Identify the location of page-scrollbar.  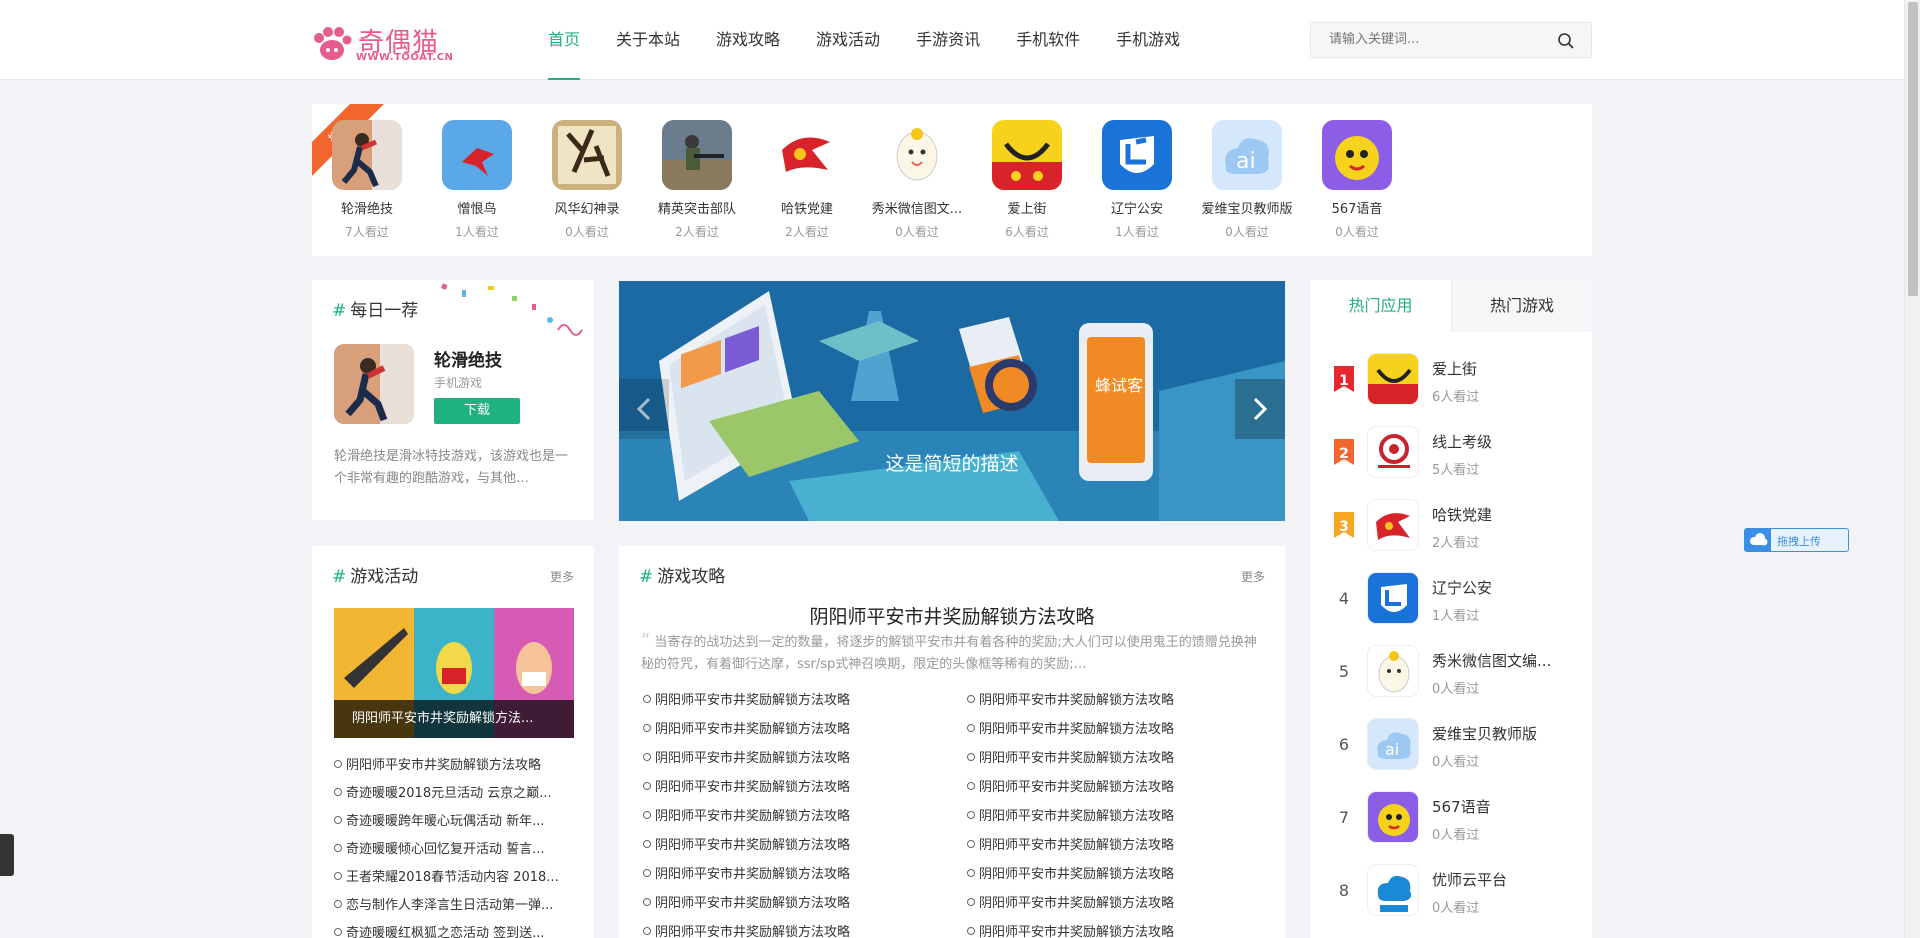
(1912, 469).